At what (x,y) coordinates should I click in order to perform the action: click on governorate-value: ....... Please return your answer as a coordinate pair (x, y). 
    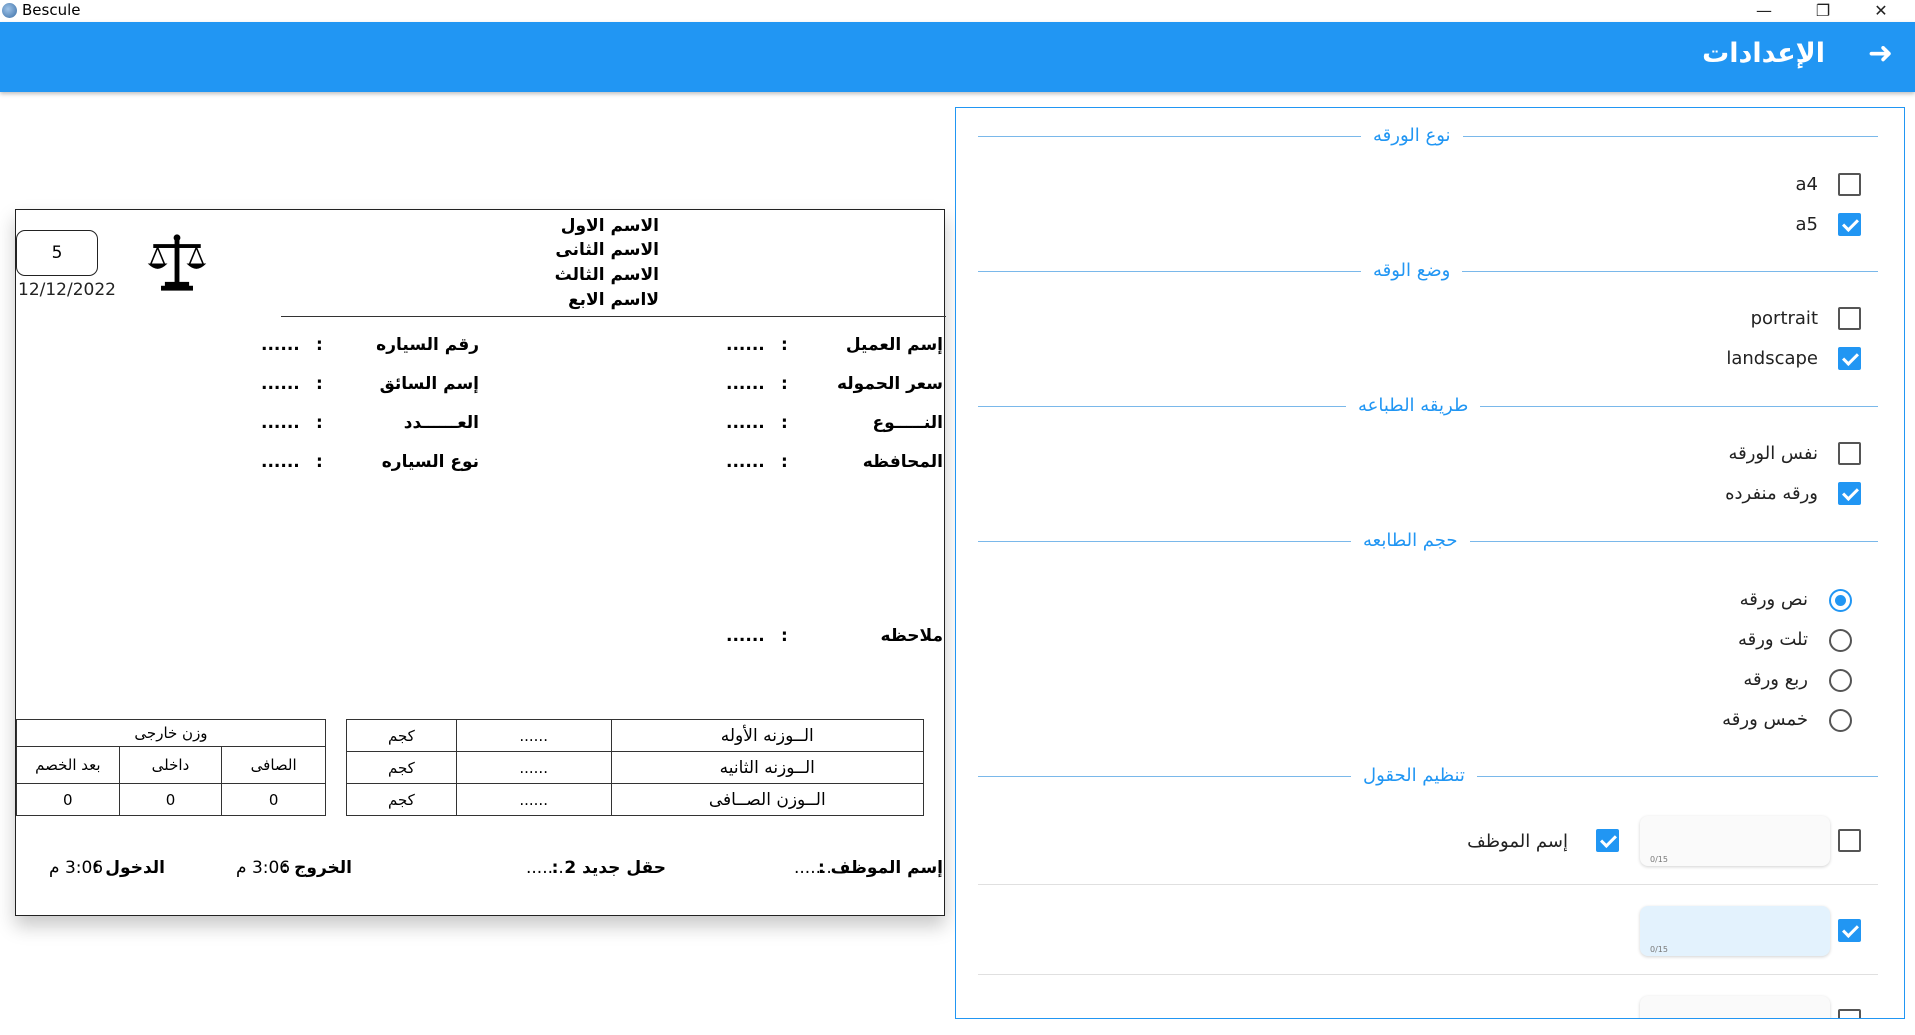
    Looking at the image, I should click on (745, 462).